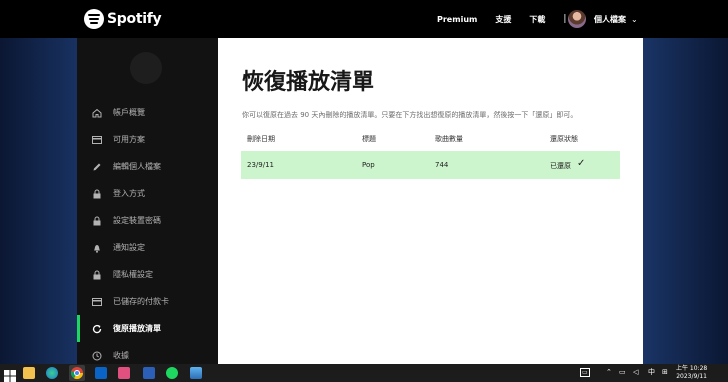  Describe the element at coordinates (364, 373) in the screenshot. I see `taskbar: ▭ ⌃ ▭ ◁ 中 ⊞ 上午 10:28 2023/9/11` at that location.